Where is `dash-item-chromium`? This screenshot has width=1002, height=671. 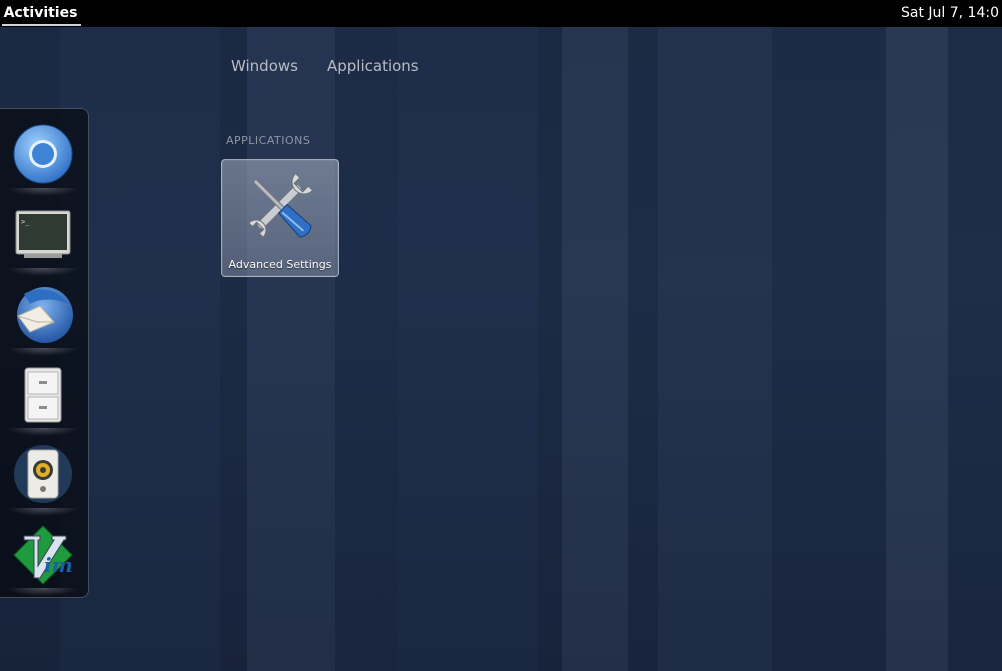 dash-item-chromium is located at coordinates (43, 159).